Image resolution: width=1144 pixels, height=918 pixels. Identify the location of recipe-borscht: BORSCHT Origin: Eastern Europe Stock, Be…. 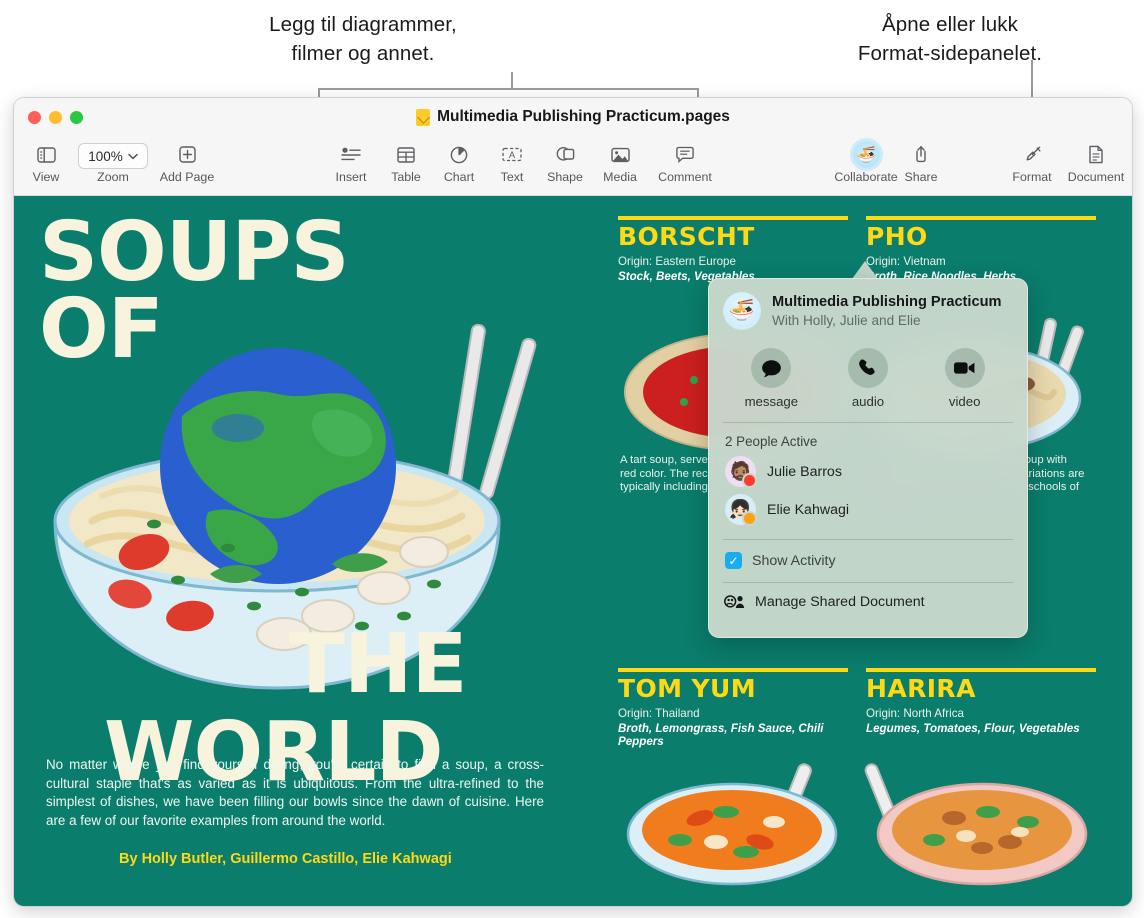
(733, 249).